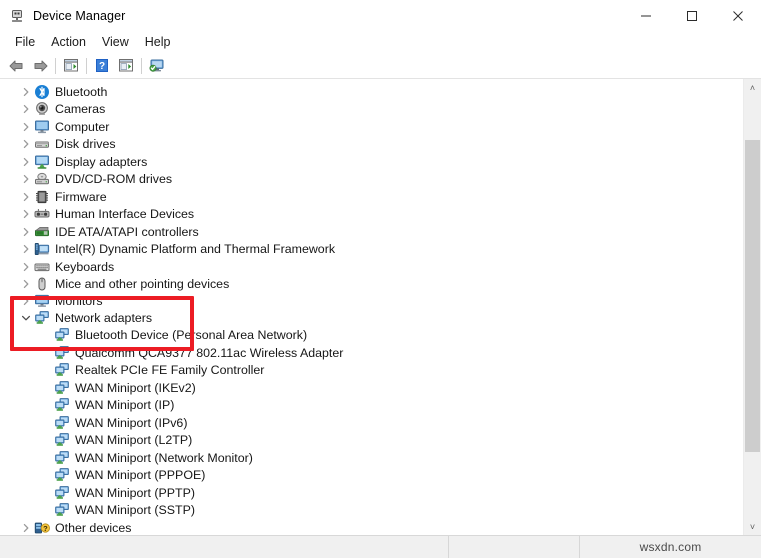 The width and height of the screenshot is (761, 558). What do you see at coordinates (42, 249) in the screenshot?
I see `thermal-framework-icon` at bounding box center [42, 249].